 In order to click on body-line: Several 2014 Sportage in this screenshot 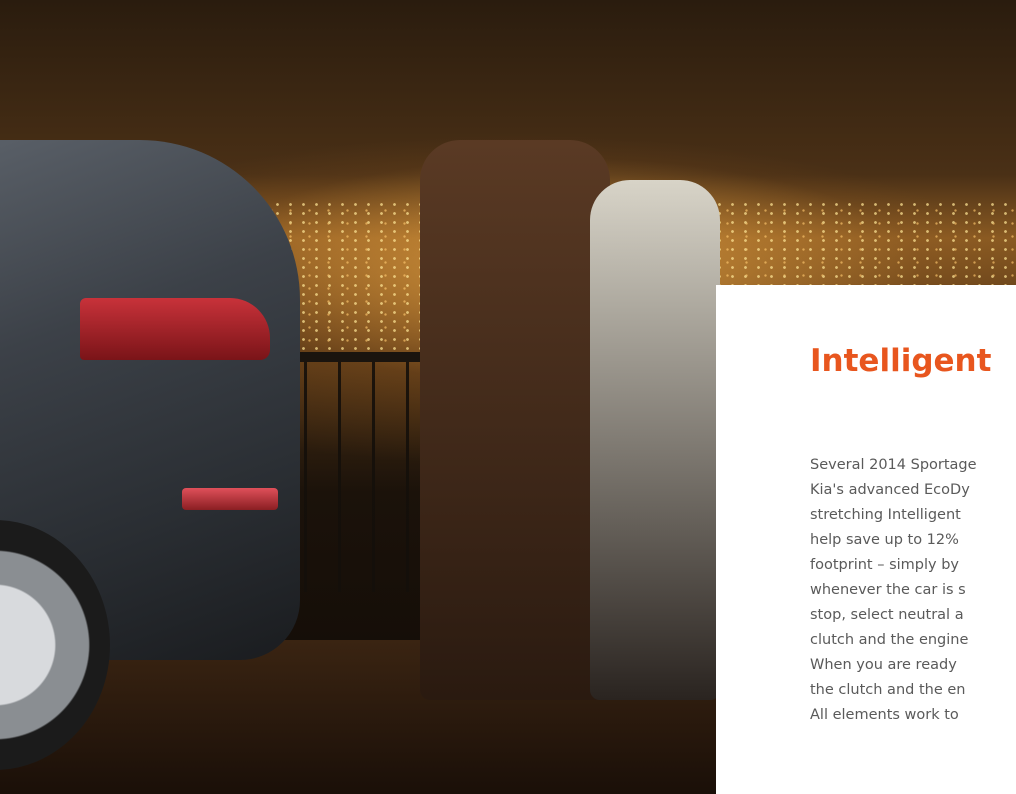, I will do `click(893, 465)`.